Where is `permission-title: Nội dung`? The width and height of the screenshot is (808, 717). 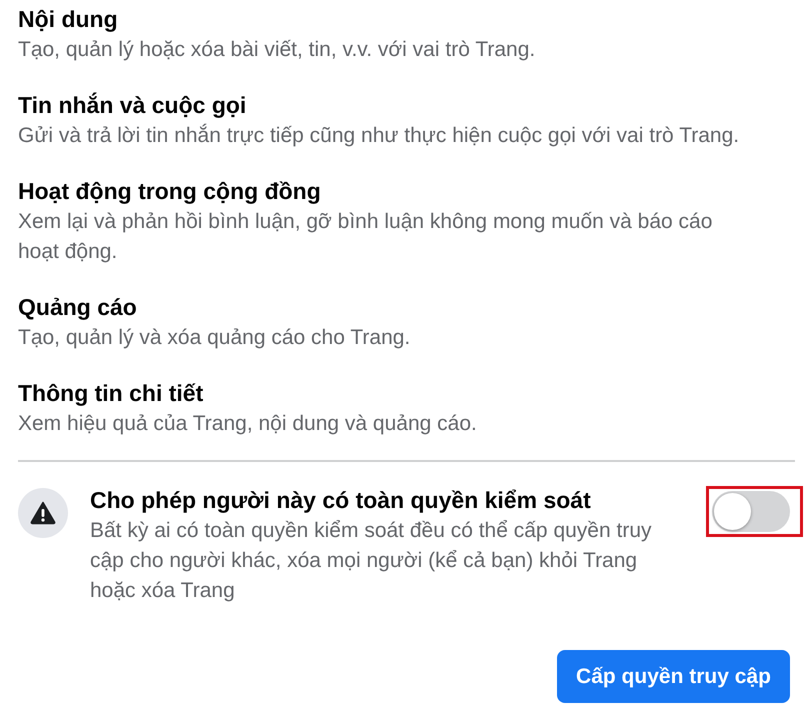 permission-title: Nội dung is located at coordinates (68, 19).